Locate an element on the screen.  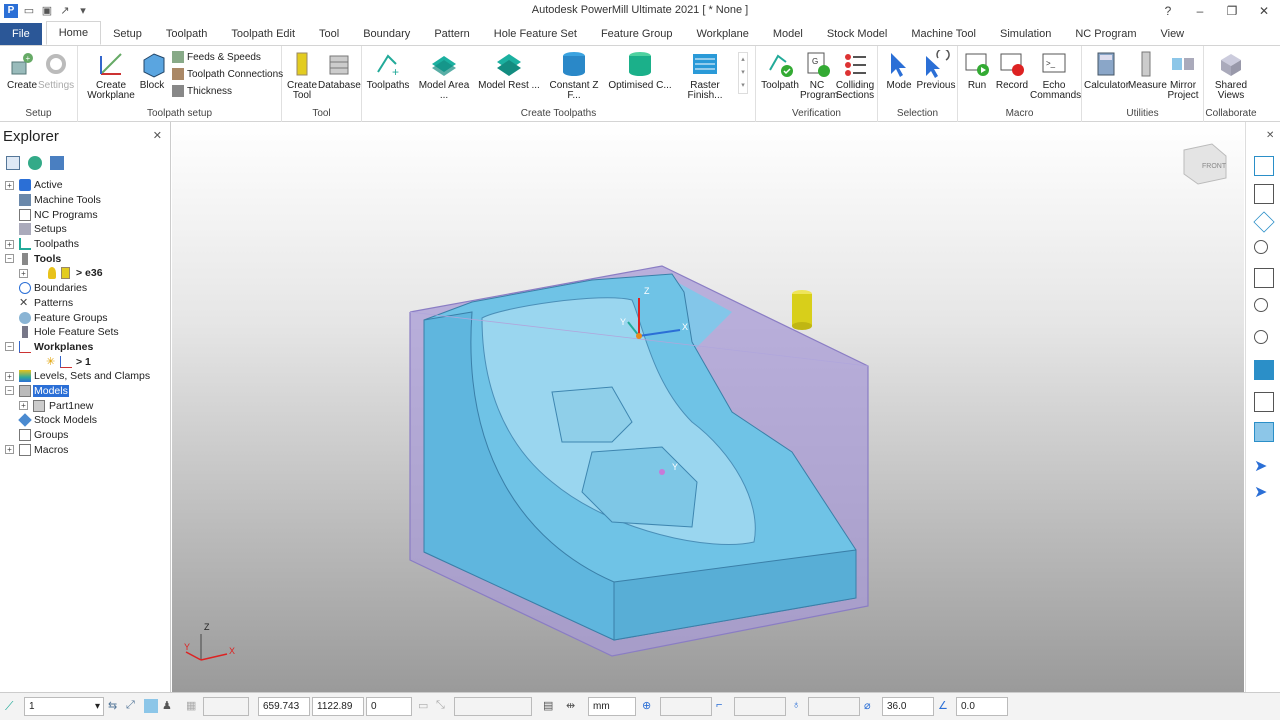
tab-hole-feature-set: Hole Feature Set is located at coordinates (535, 34).